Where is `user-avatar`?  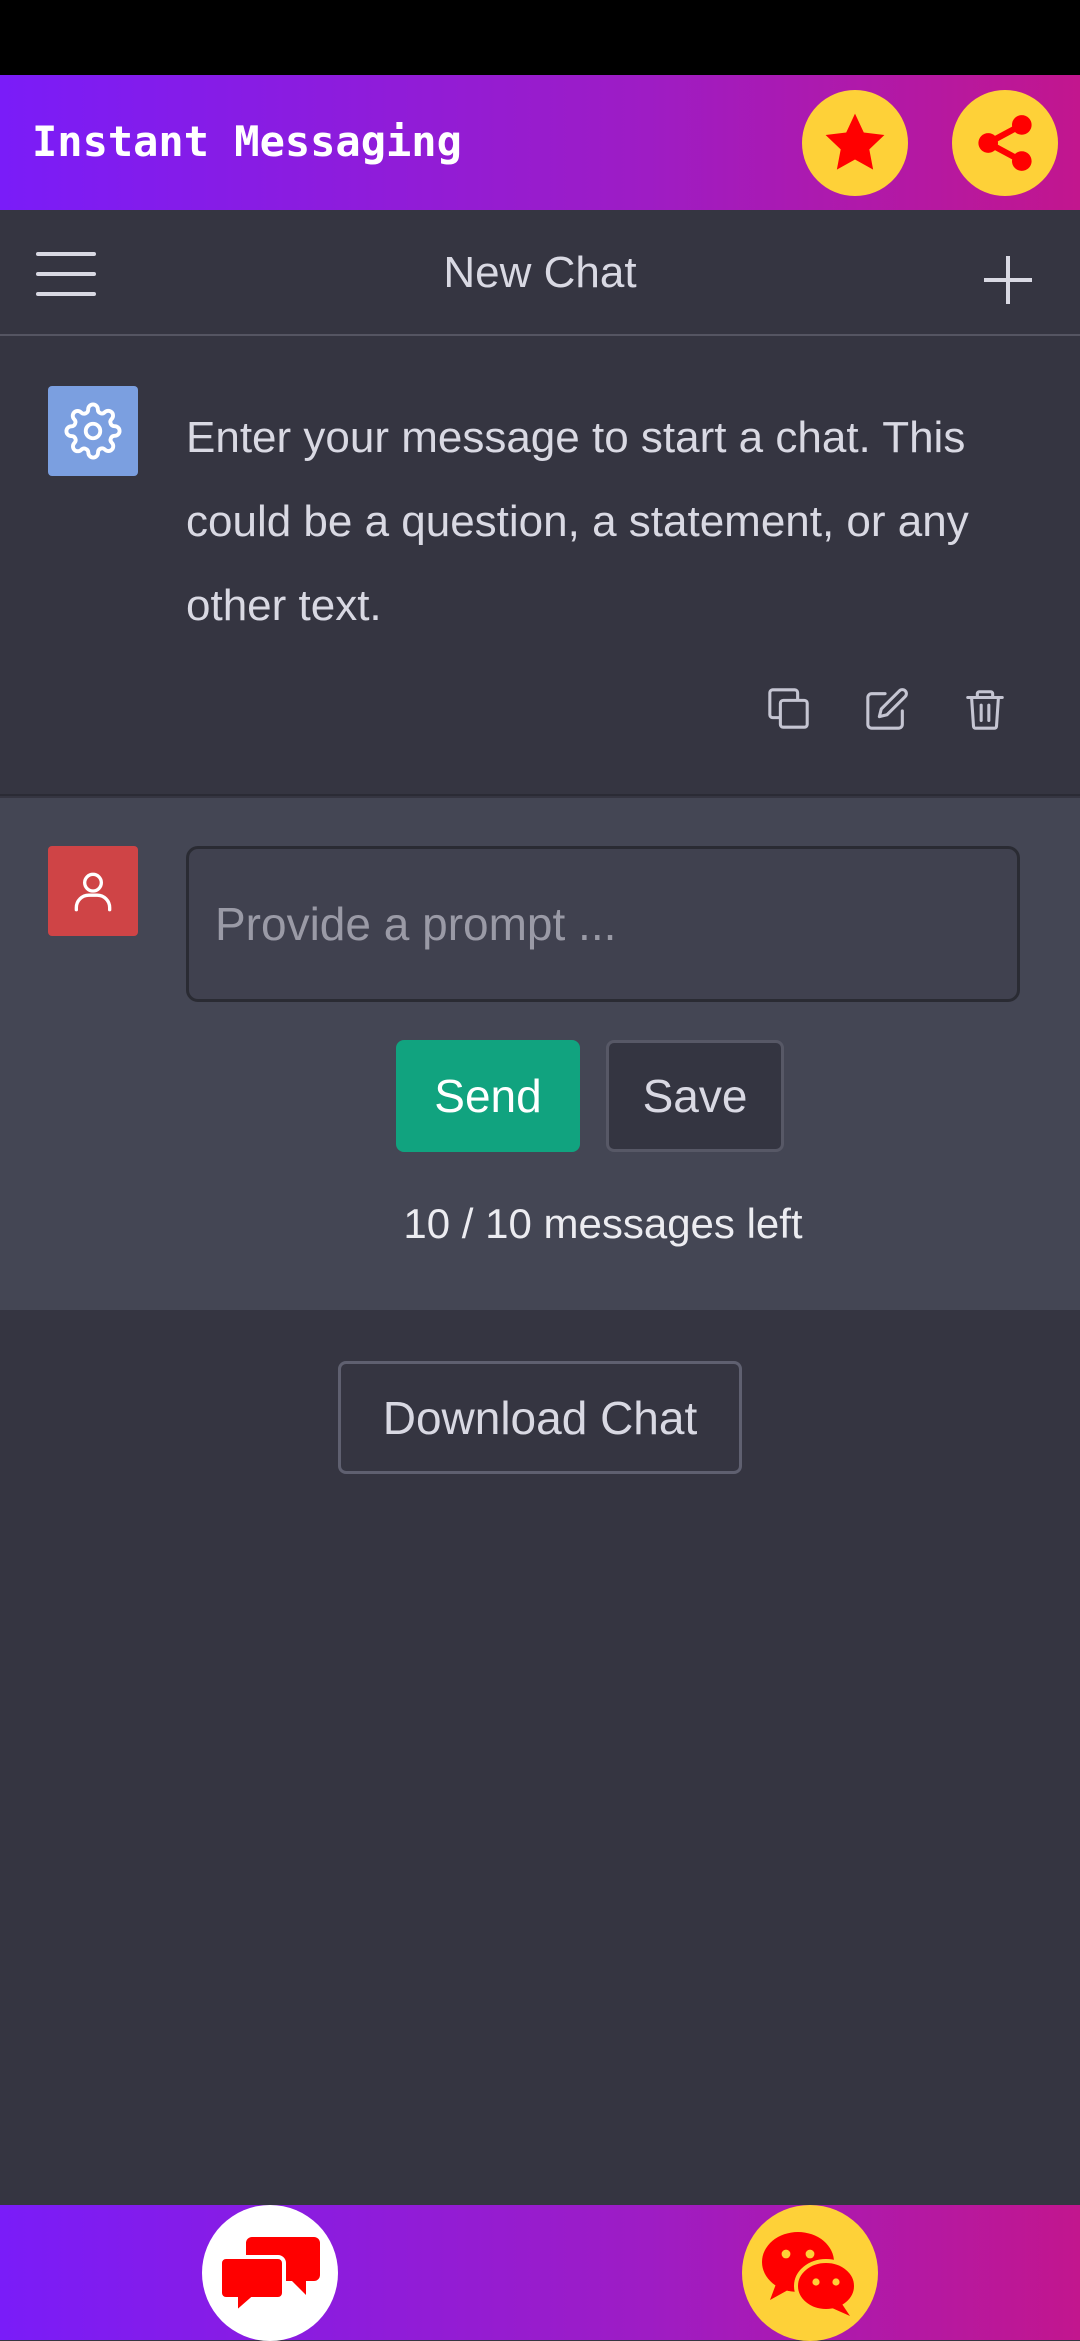 user-avatar is located at coordinates (93, 891).